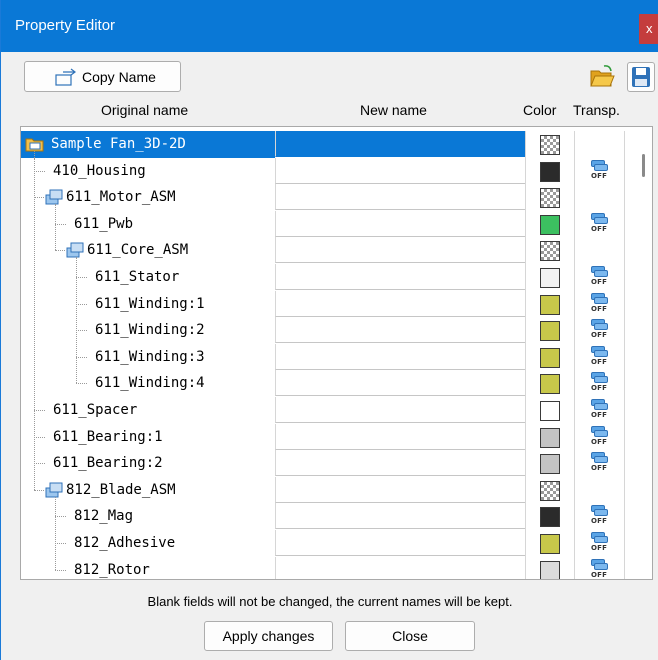 Image resolution: width=658 pixels, height=660 pixels. I want to click on original-name-cell: 812_Adhesive, so click(148, 543).